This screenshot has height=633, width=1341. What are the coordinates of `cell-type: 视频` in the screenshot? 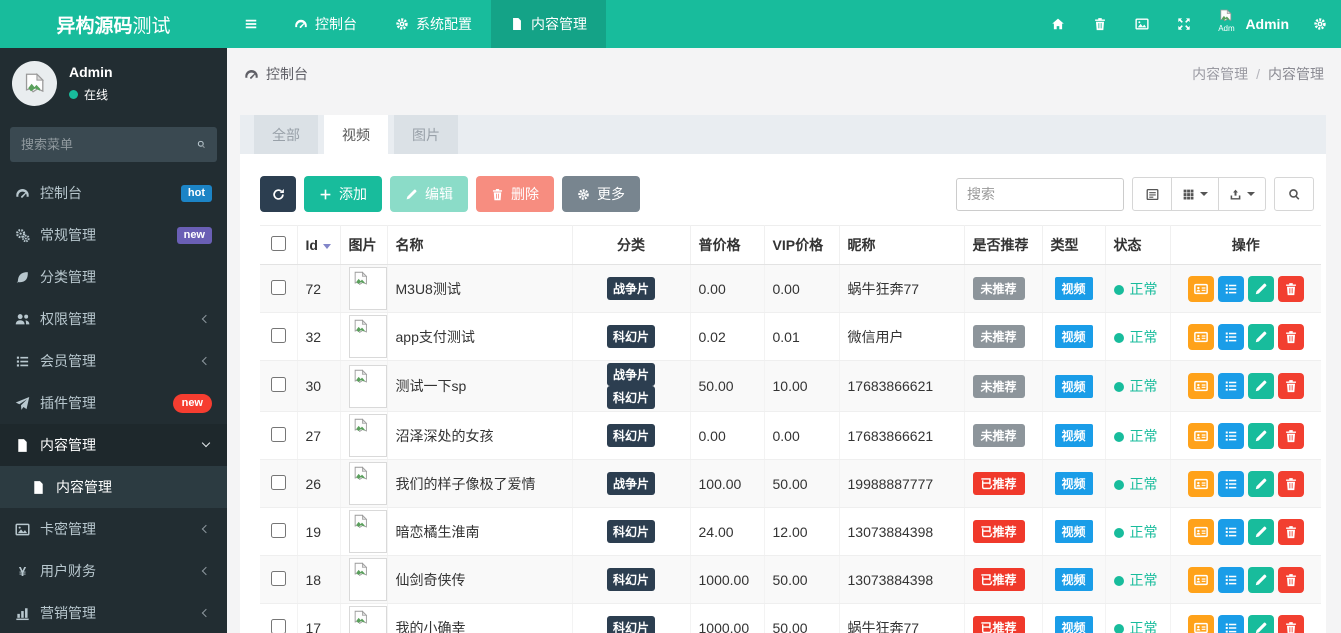 It's located at (1074, 336).